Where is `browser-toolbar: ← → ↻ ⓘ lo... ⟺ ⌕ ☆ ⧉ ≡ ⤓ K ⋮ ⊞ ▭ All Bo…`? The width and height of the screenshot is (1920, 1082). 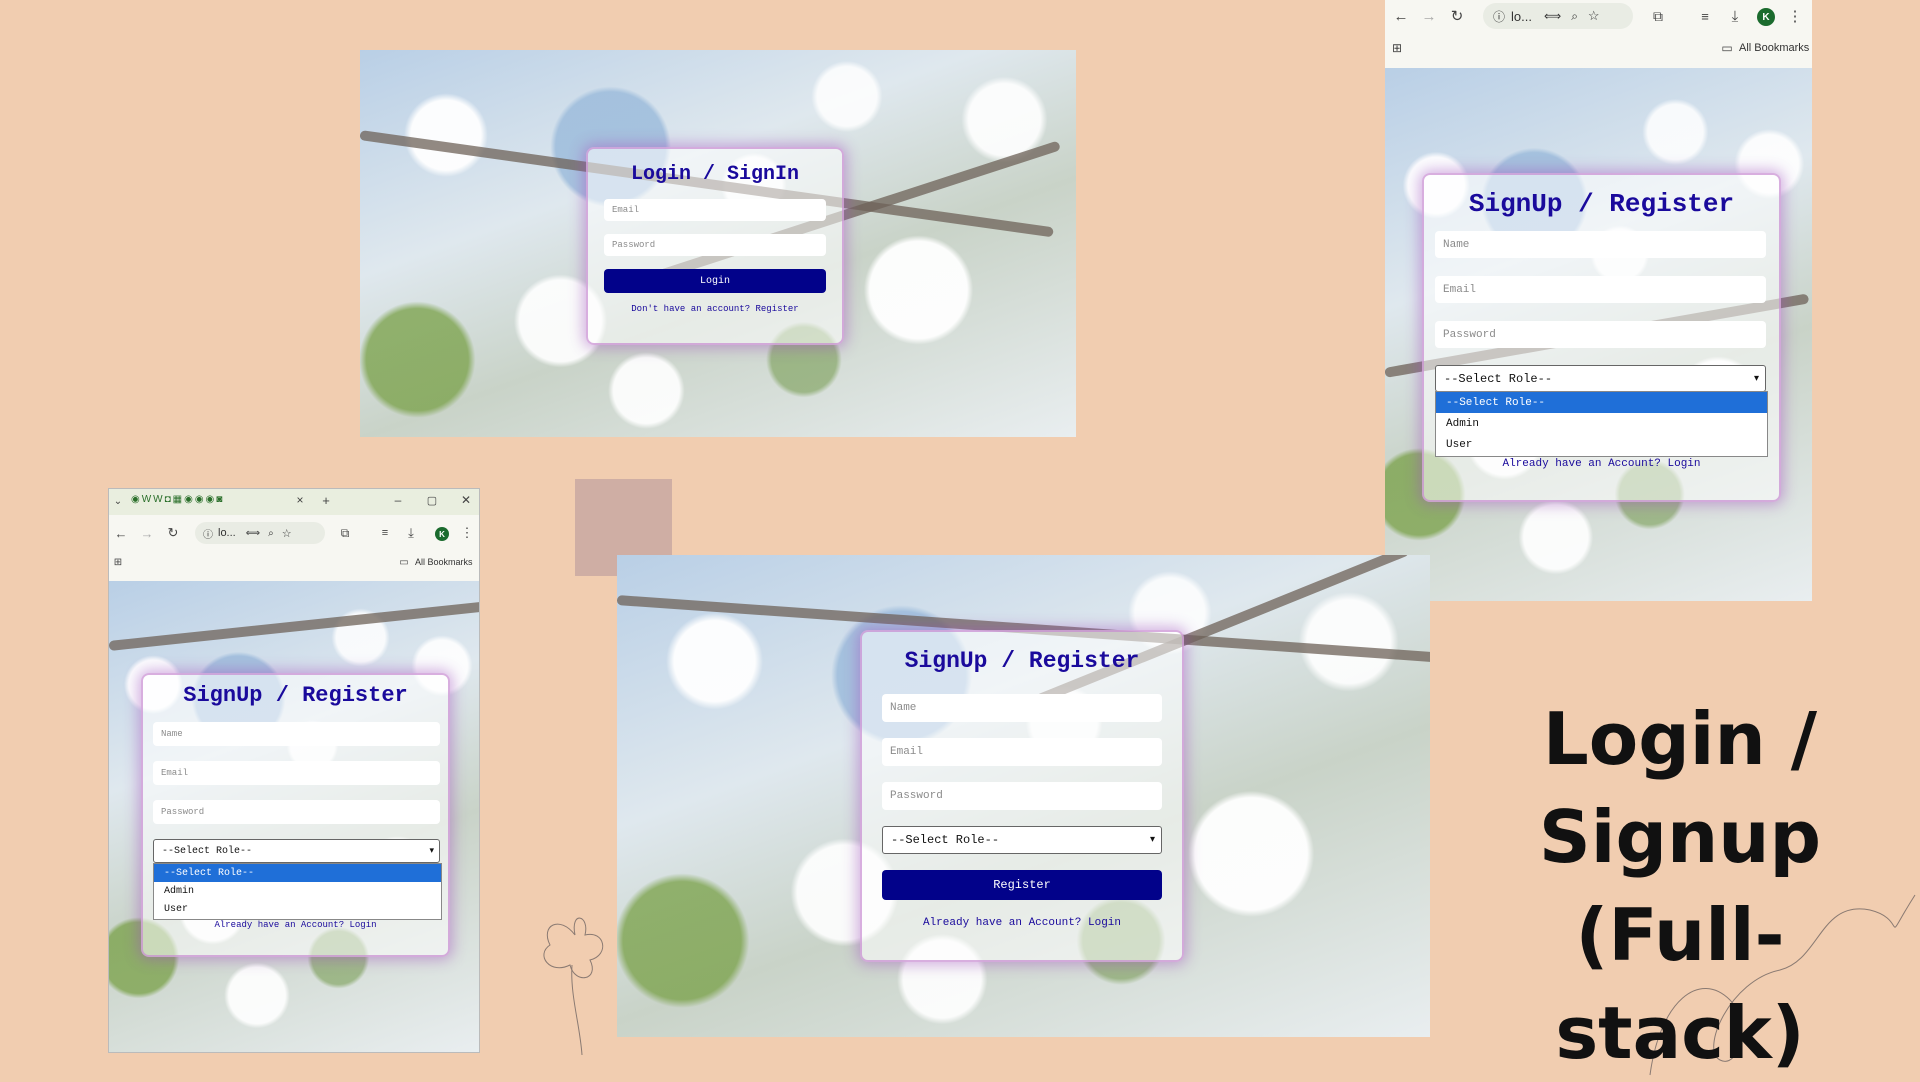 browser-toolbar: ← → ↻ ⓘ lo... ⟺ ⌕ ☆ ⧉ ≡ ⤓ K ⋮ ⊞ ▭ All Bo… is located at coordinates (1598, 34).